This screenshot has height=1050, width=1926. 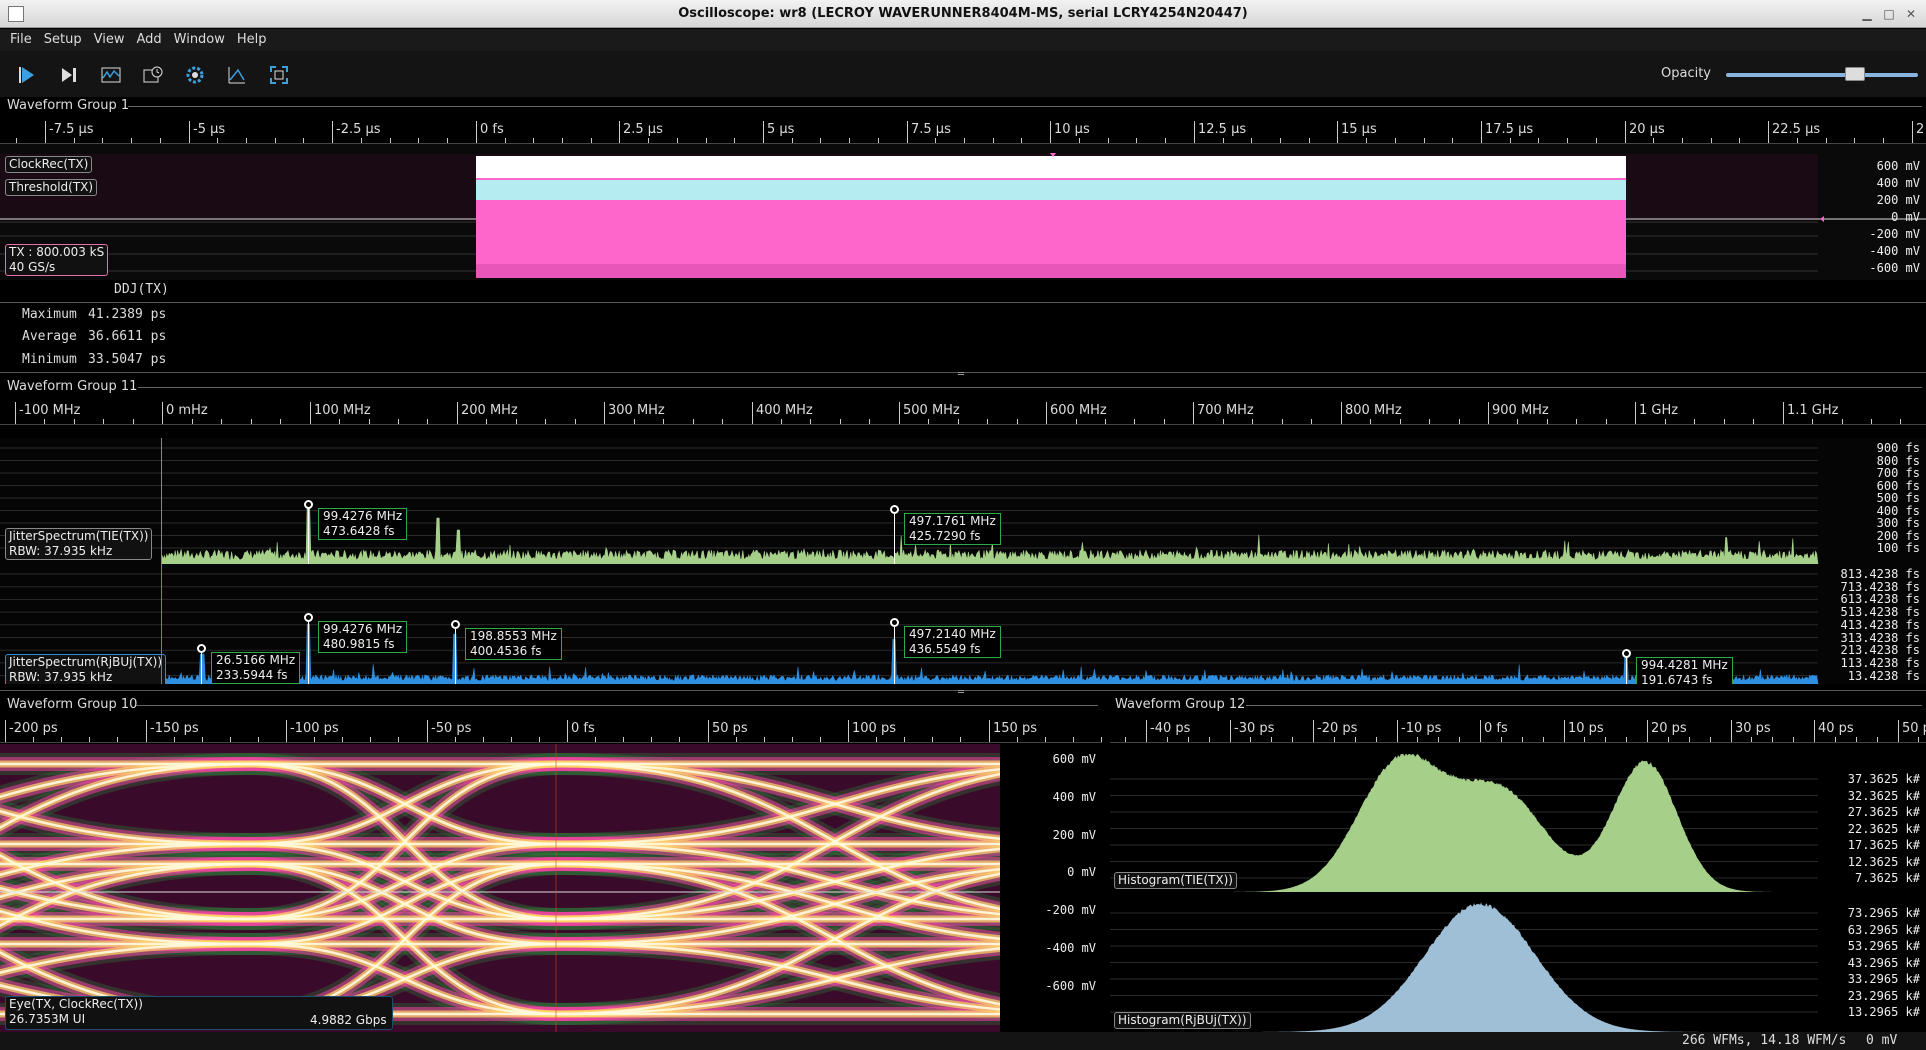 I want to click on scale-label: 63.2965 k#, so click(x=1883, y=929).